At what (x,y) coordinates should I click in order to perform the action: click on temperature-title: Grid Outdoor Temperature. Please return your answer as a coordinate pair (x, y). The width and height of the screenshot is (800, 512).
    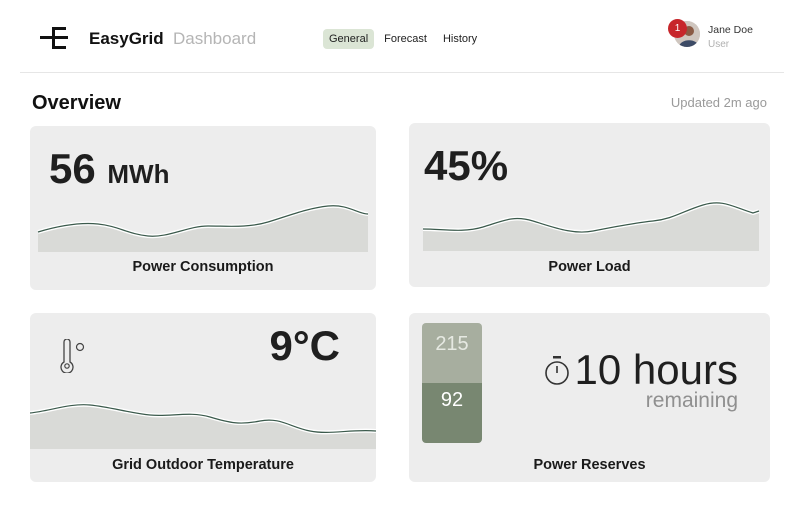
    Looking at the image, I should click on (203, 465).